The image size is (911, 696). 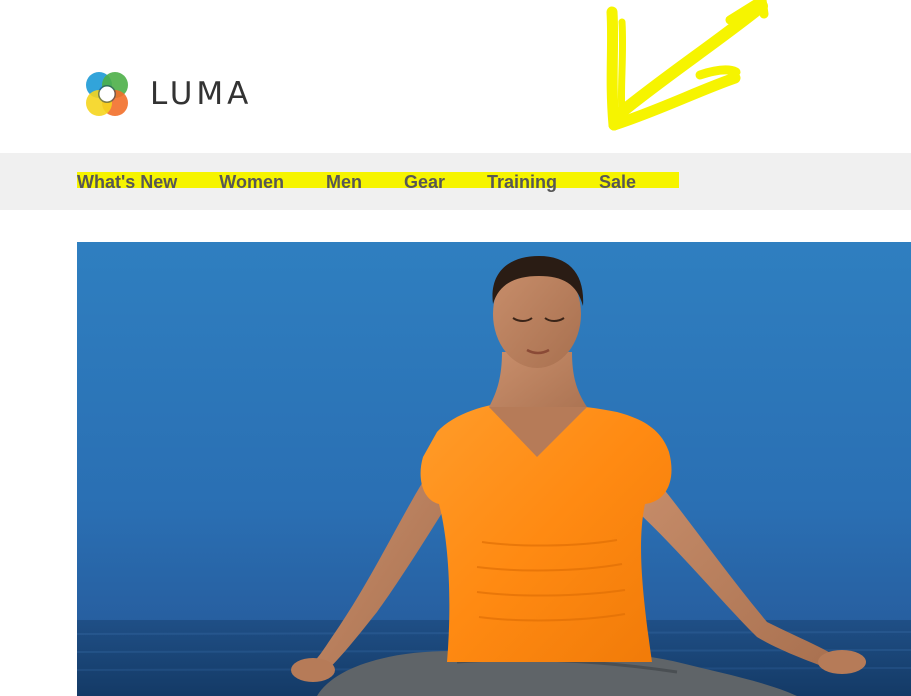 I want to click on nav-item-sale: Sale, so click(x=617, y=182).